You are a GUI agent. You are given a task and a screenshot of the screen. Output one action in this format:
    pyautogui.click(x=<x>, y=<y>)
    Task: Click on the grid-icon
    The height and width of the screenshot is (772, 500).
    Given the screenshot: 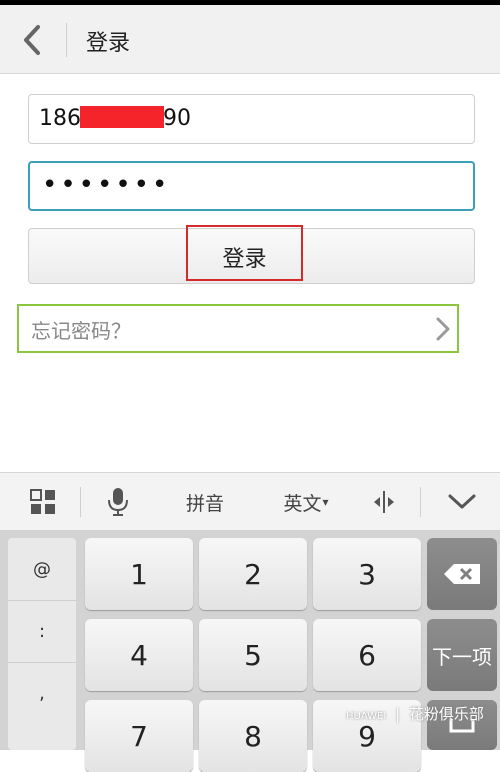 What is the action you would take?
    pyautogui.click(x=42, y=501)
    